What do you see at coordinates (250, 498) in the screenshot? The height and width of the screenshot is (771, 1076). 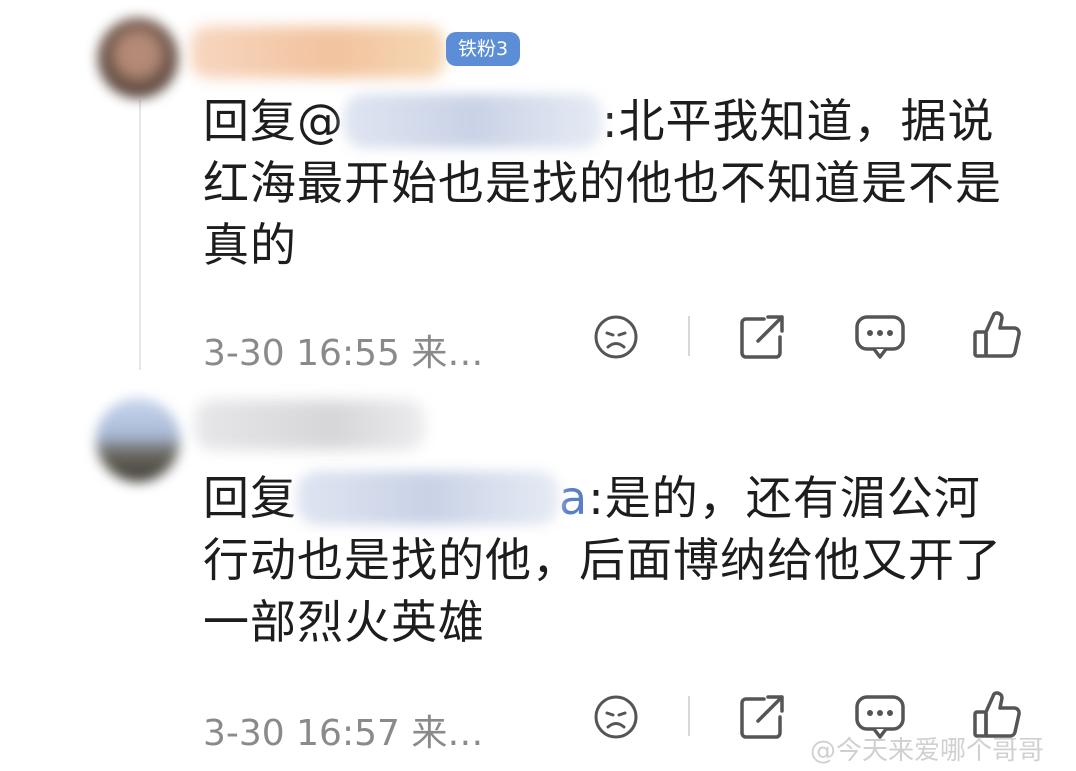 I see `reply-prefix: 回复` at bounding box center [250, 498].